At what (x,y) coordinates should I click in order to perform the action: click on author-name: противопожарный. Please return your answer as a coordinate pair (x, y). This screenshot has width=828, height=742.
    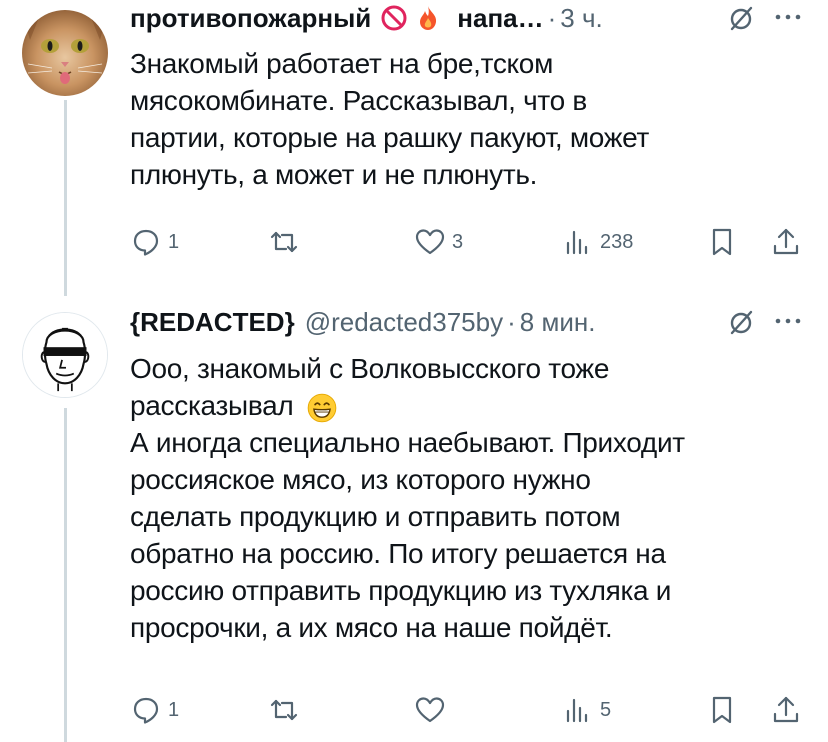
    Looking at the image, I should click on (250, 18).